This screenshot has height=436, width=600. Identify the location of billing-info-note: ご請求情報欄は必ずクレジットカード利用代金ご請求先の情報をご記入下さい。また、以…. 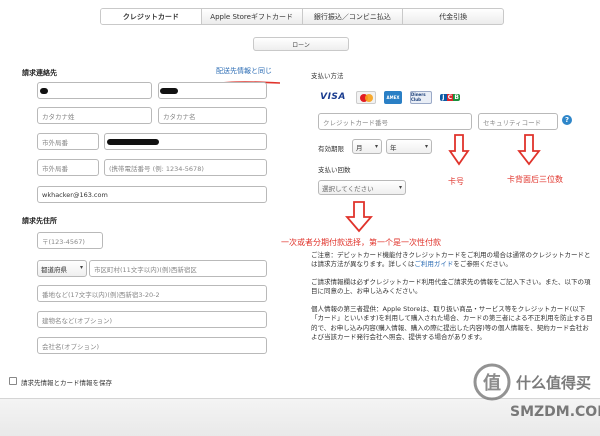
(451, 287).